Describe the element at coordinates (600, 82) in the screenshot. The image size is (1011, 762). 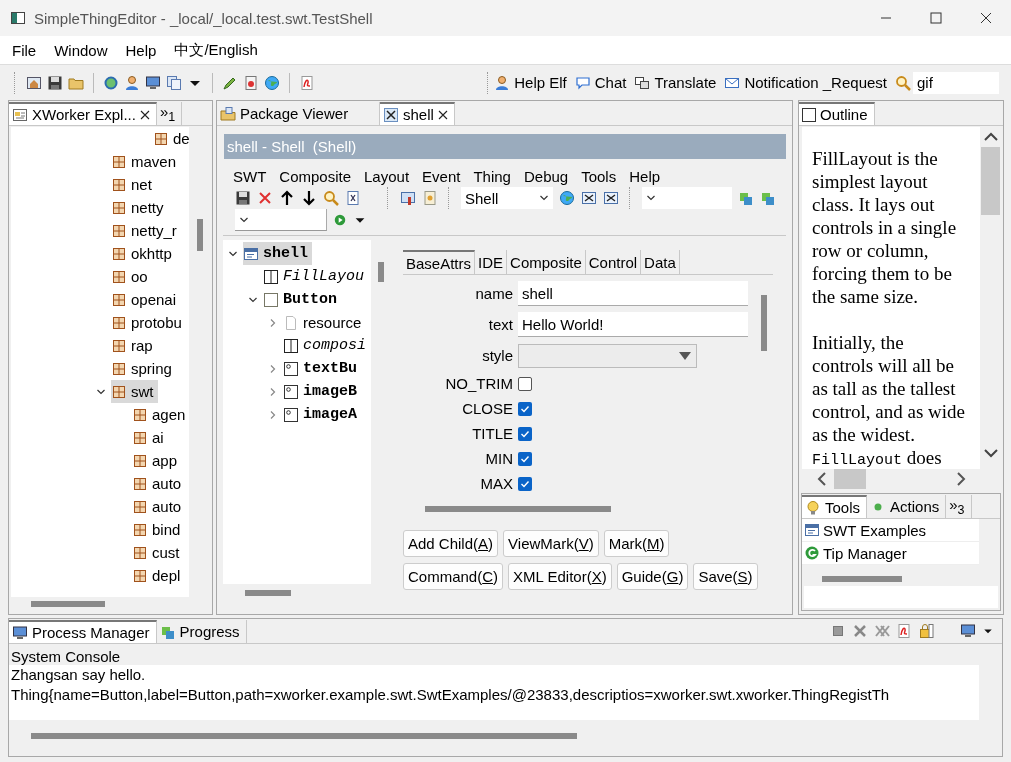
I see `toolbar-link: Chat` at that location.